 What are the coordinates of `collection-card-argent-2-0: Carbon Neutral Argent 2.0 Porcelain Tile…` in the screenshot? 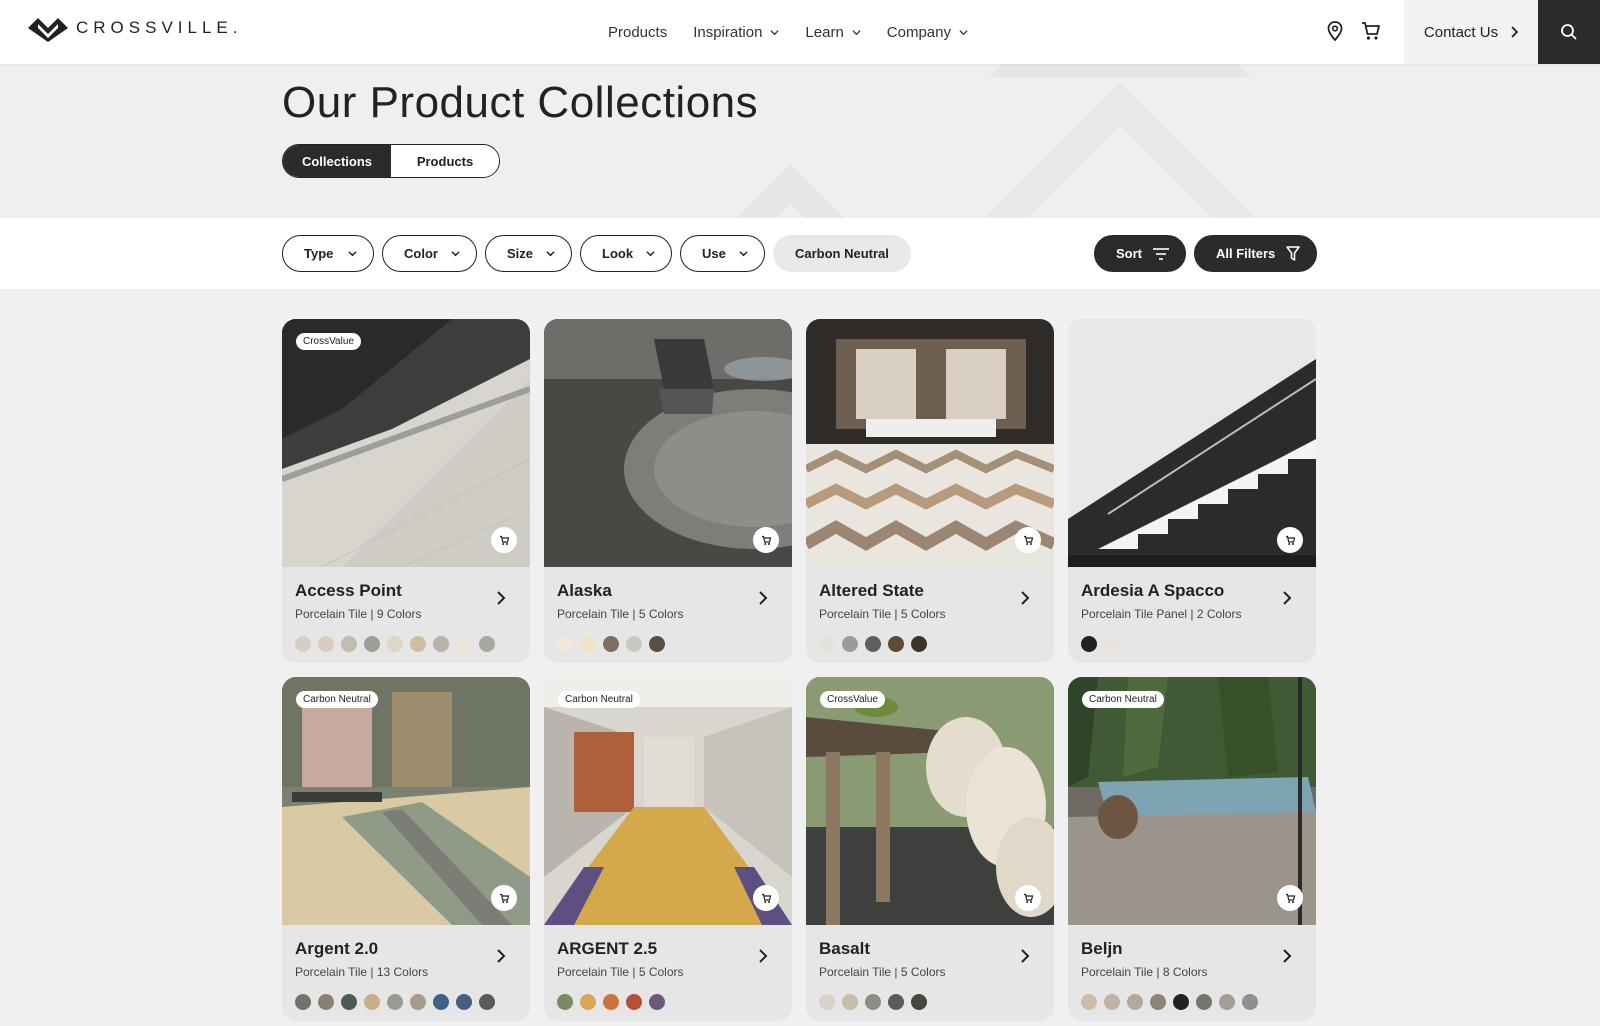 It's located at (406, 849).